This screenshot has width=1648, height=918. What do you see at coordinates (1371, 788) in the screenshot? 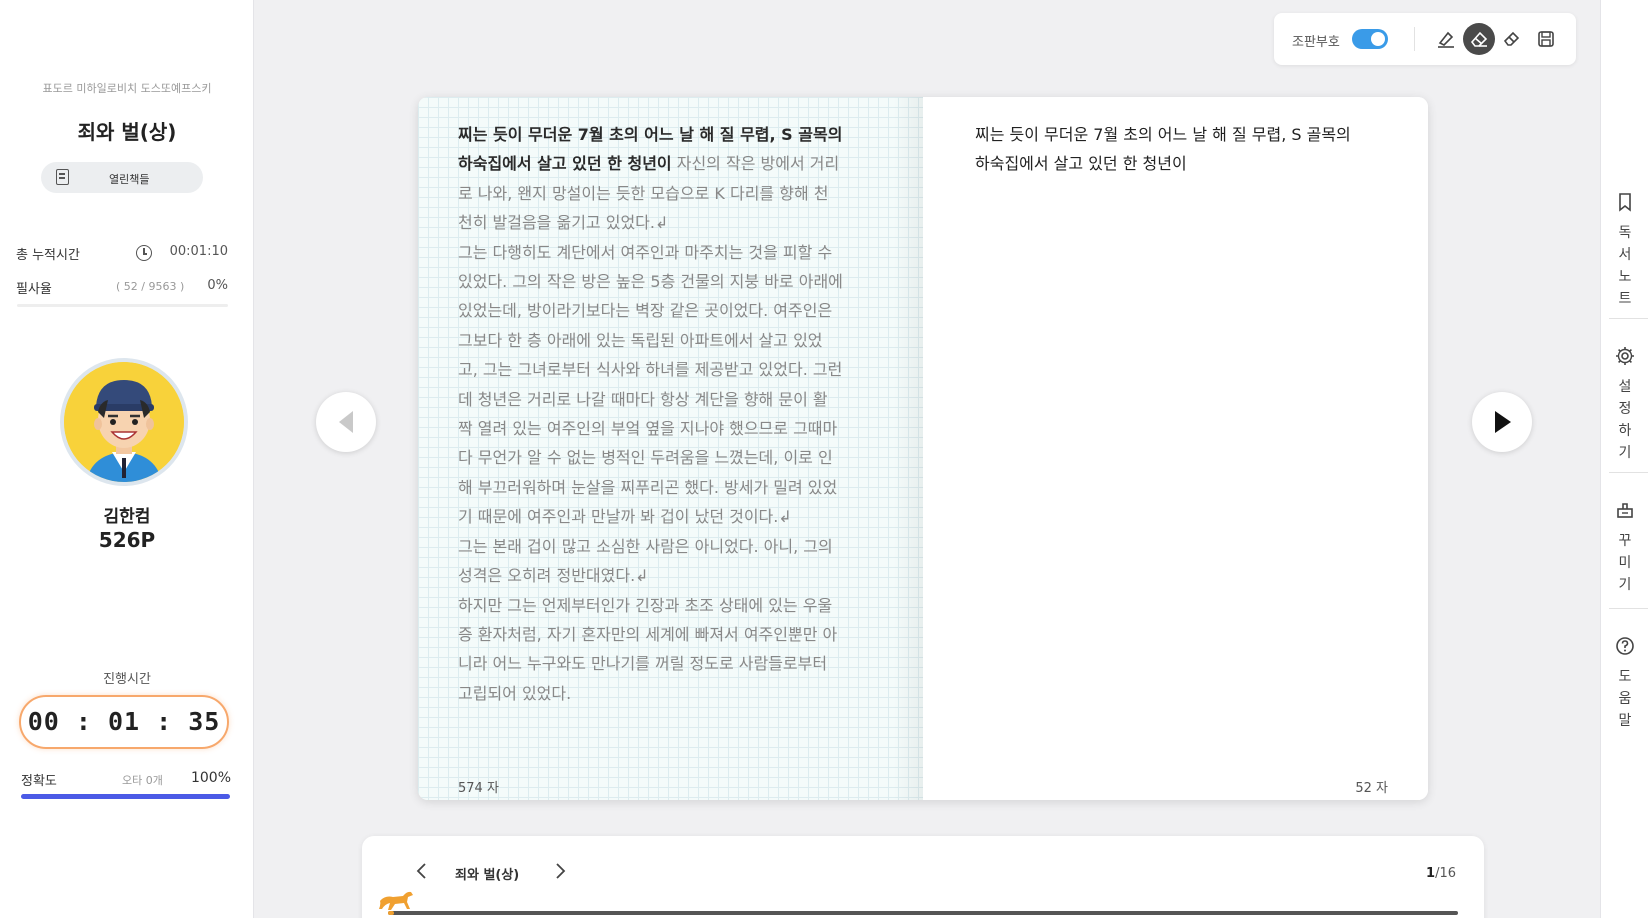
I see `typed-char-count: 52 자` at bounding box center [1371, 788].